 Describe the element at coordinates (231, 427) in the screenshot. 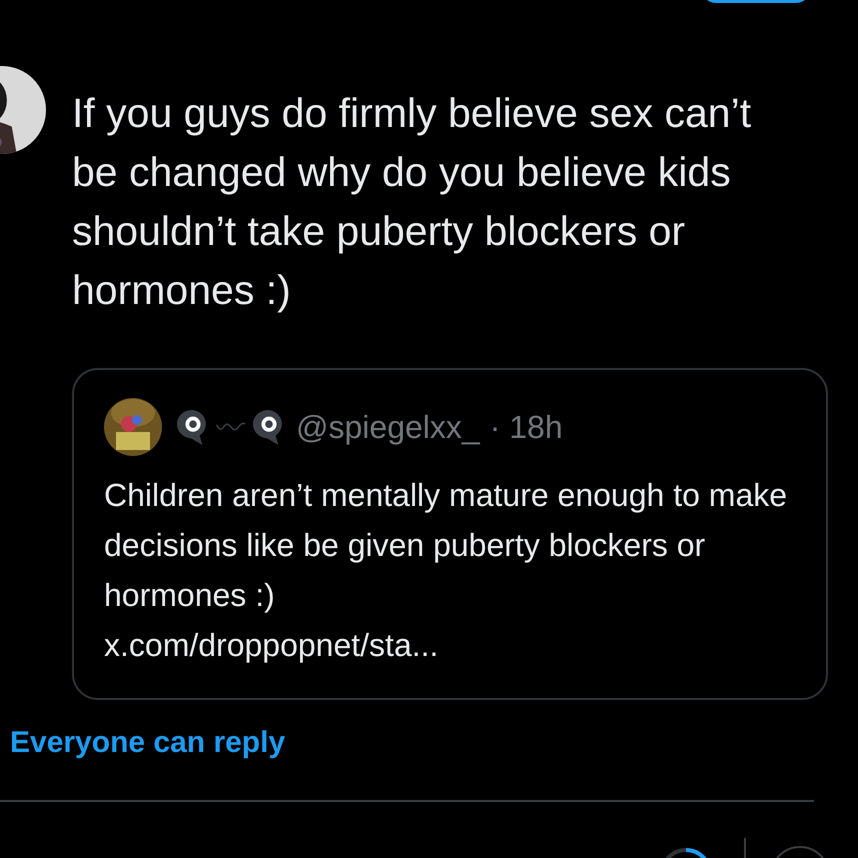

I see `wave-icon` at that location.